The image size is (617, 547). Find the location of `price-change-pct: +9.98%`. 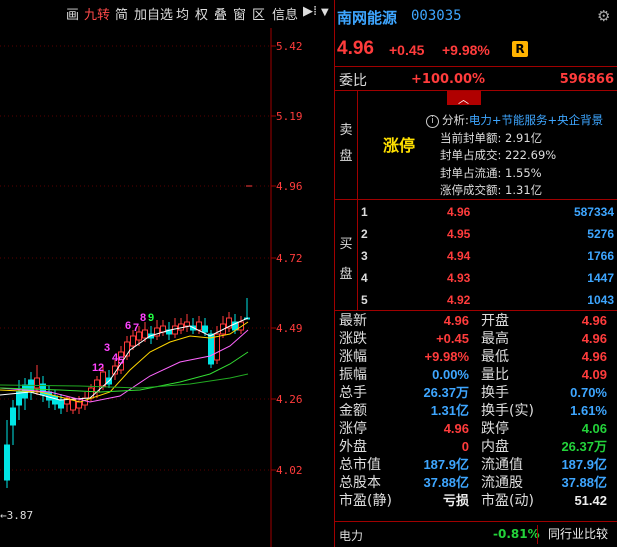

price-change-pct: +9.98% is located at coordinates (466, 50).